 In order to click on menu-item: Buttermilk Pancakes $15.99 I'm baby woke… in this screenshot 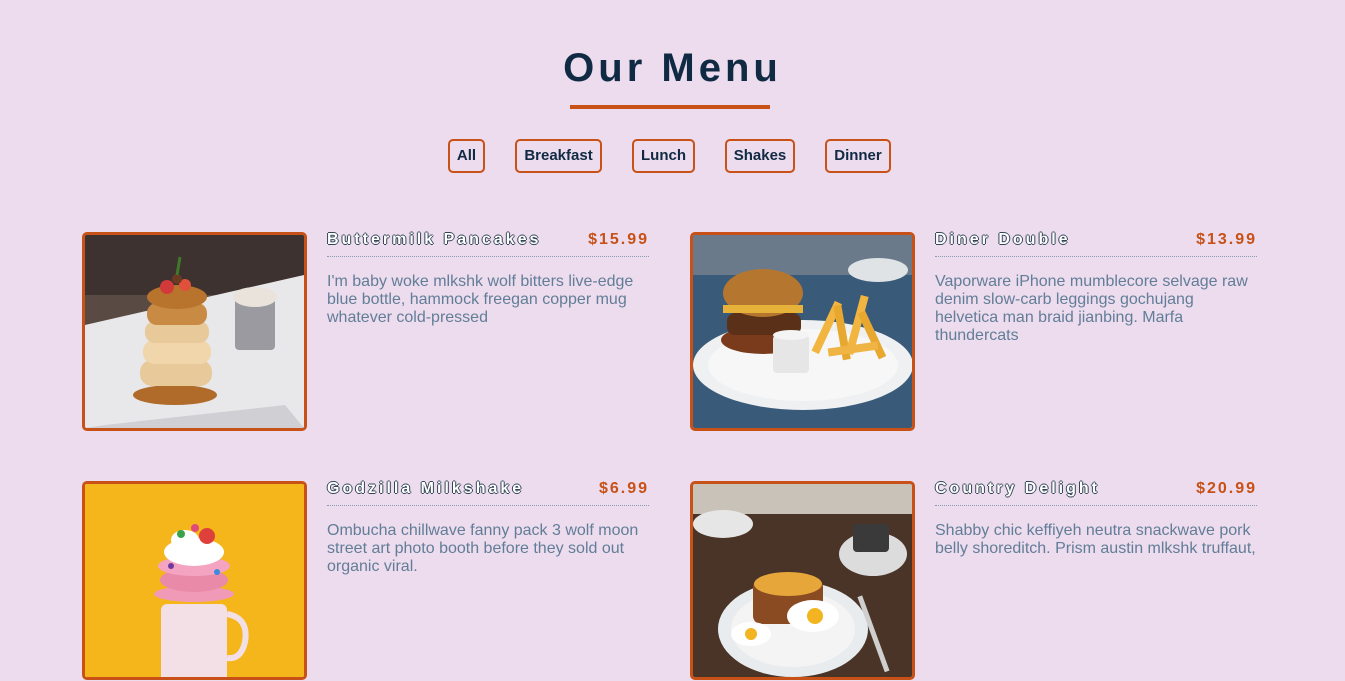, I will do `click(365, 331)`.